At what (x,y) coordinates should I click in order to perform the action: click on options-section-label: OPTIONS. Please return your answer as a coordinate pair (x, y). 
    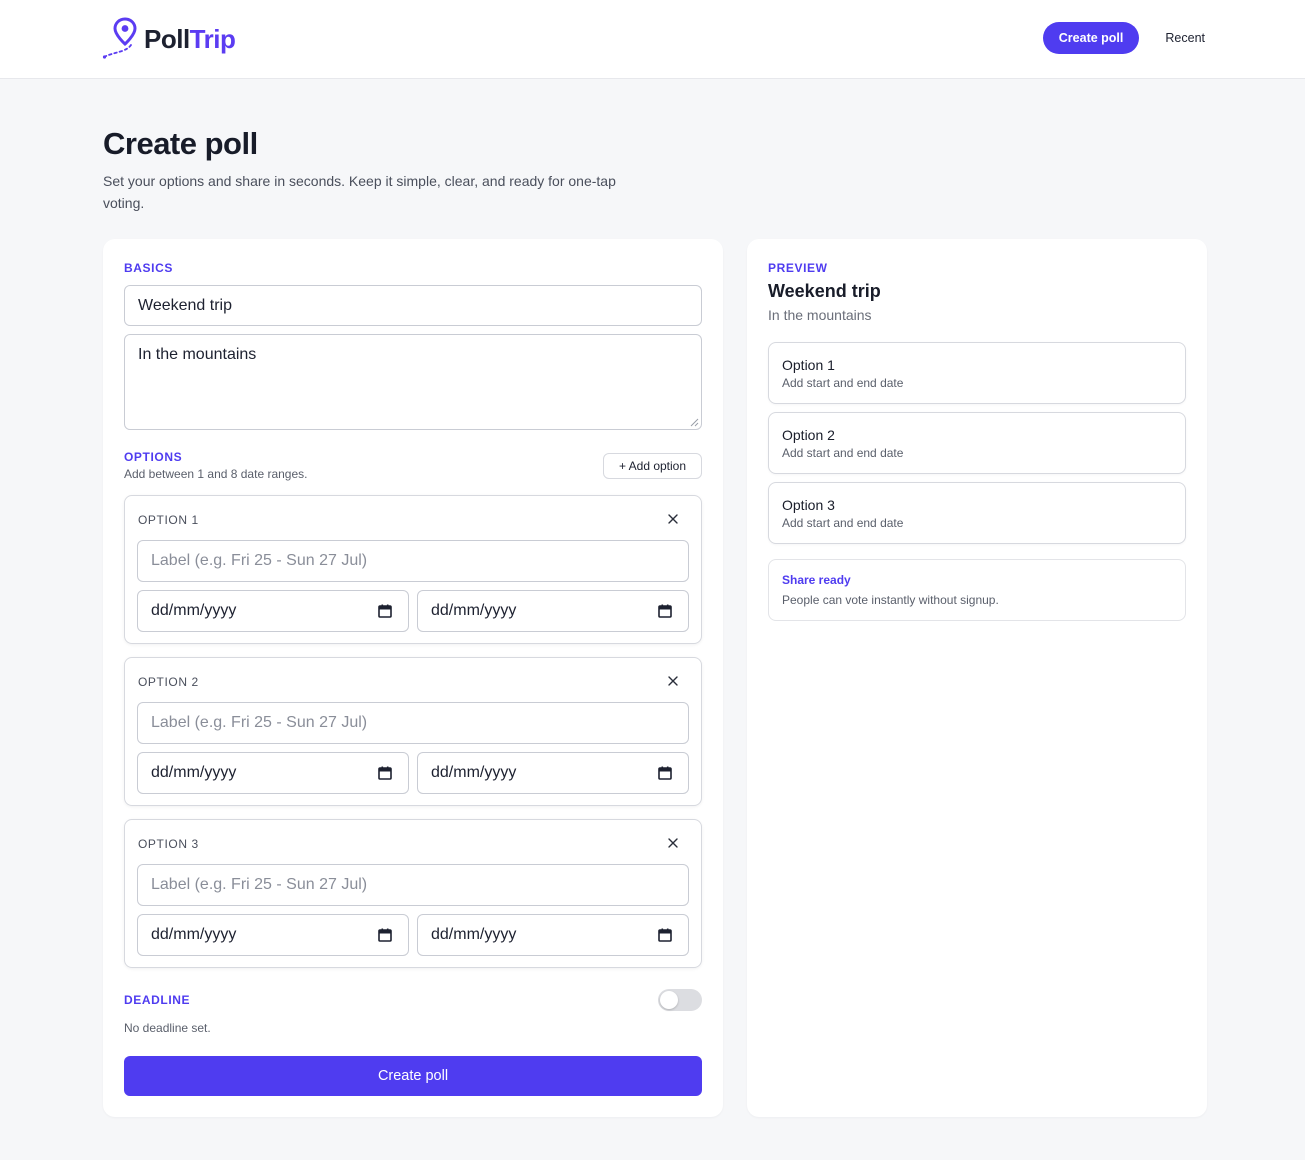
    Looking at the image, I should click on (153, 457).